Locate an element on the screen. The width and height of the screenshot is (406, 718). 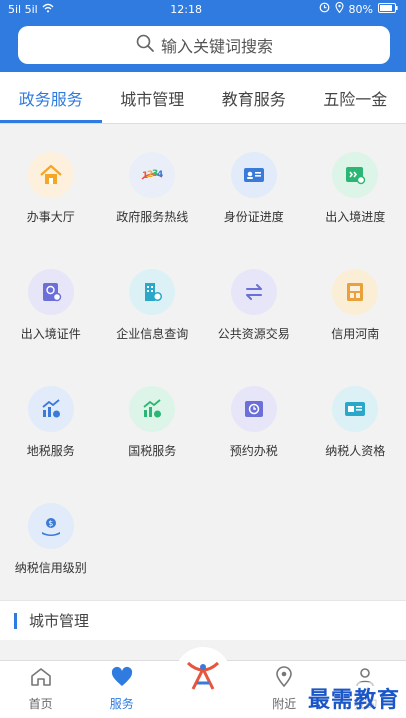
battery-percent: 80% is located at coordinates (360, 9).